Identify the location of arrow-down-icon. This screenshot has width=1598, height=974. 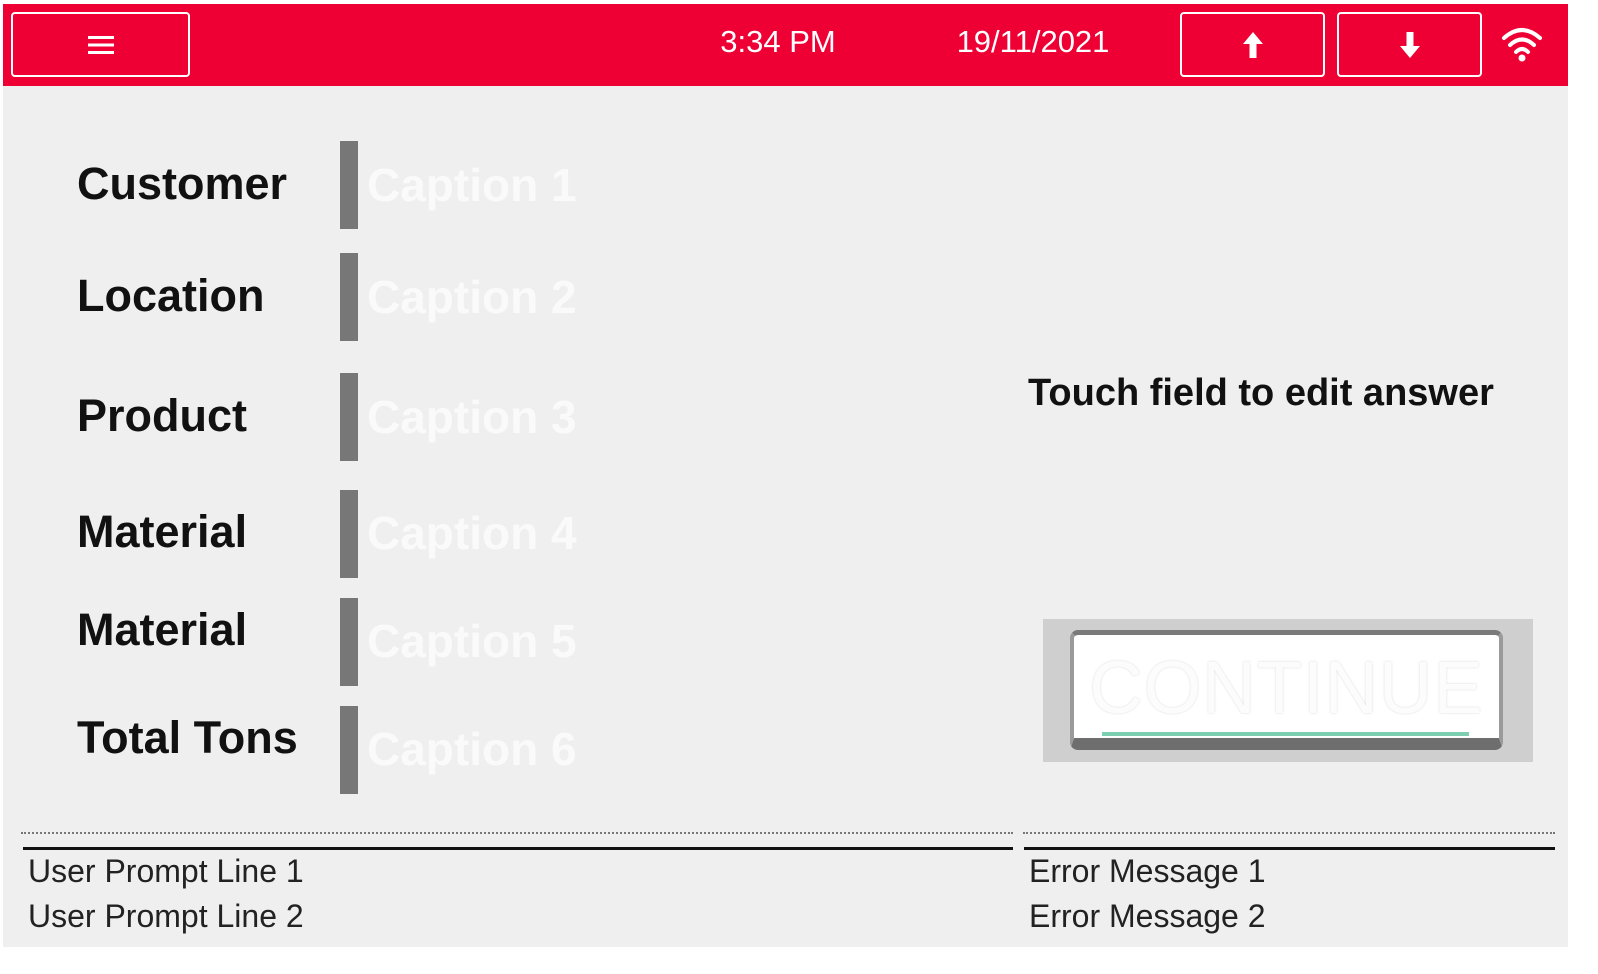
(1409, 44).